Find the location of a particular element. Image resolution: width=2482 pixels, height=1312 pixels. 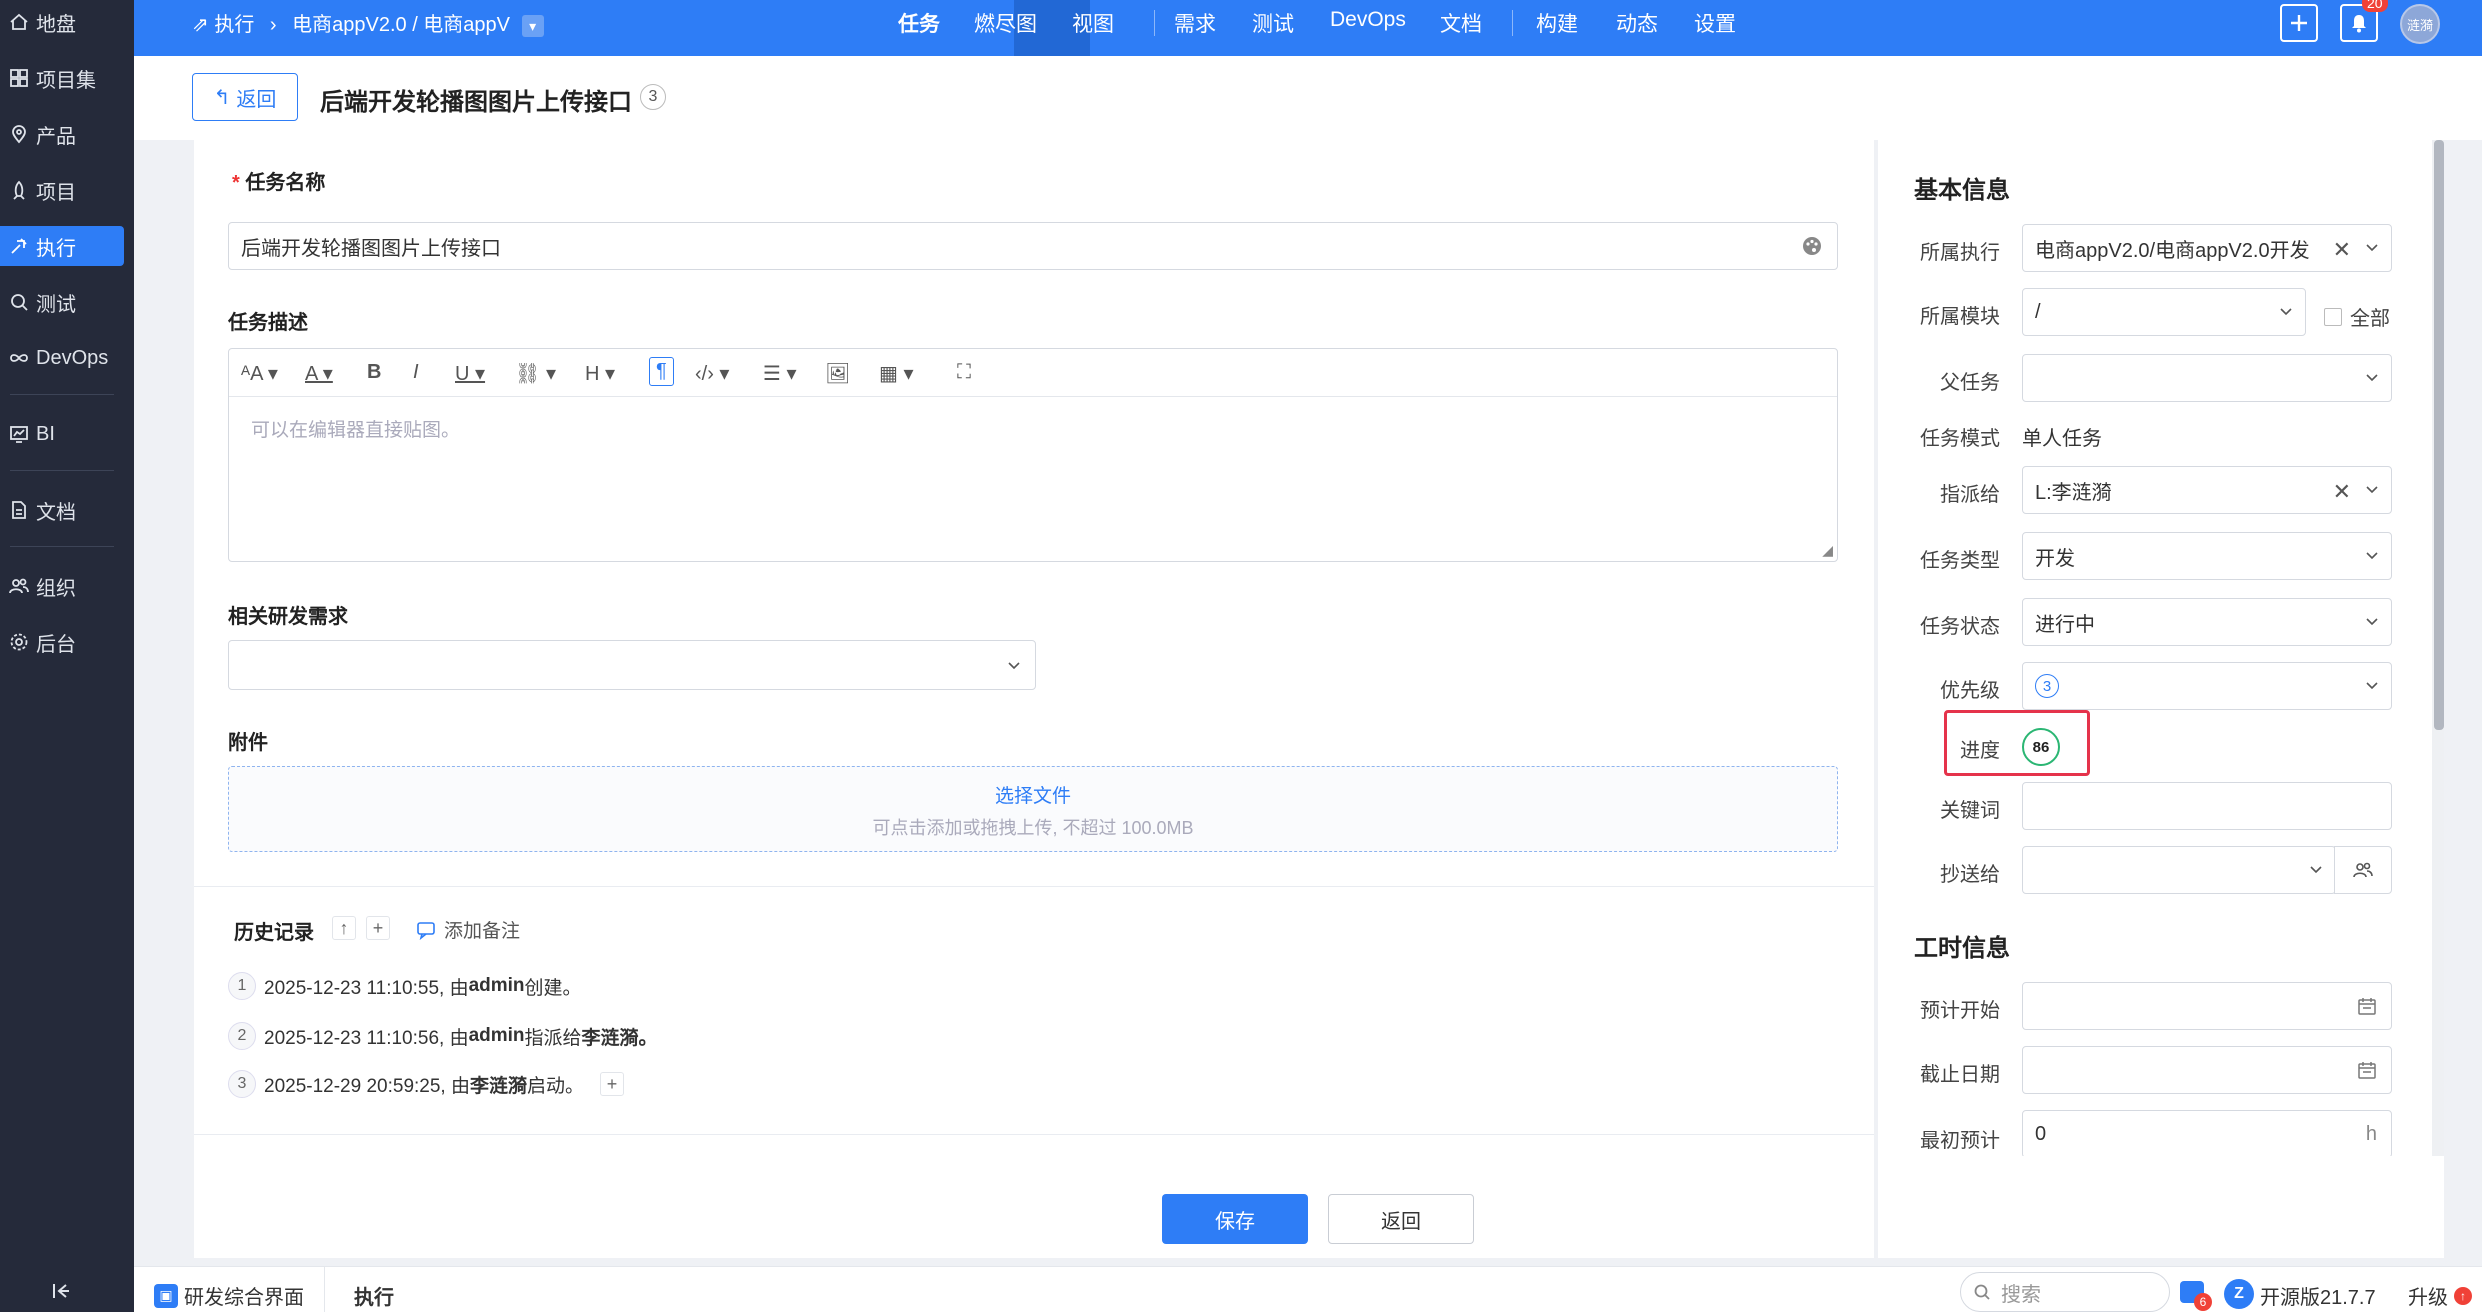

sidebar-item-product: 产品 is located at coordinates (62, 134).